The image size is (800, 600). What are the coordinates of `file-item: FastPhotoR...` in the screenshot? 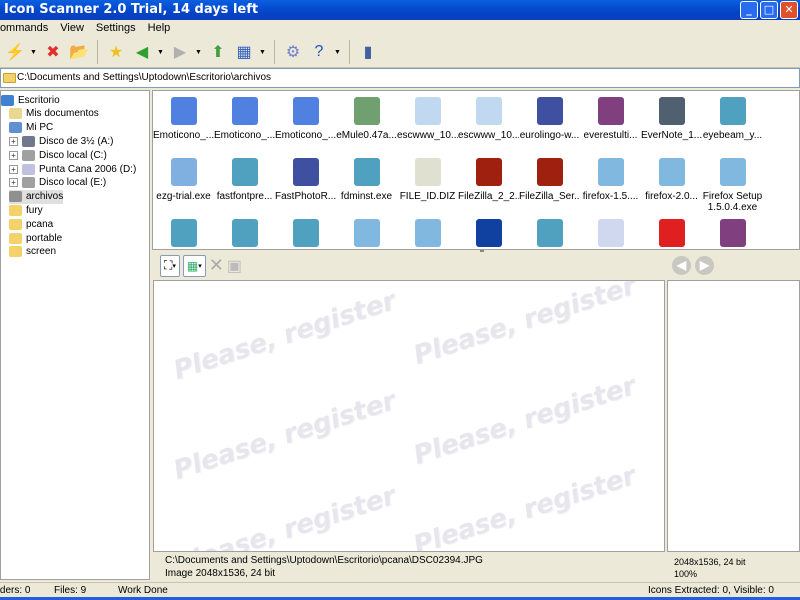 It's located at (305, 180).